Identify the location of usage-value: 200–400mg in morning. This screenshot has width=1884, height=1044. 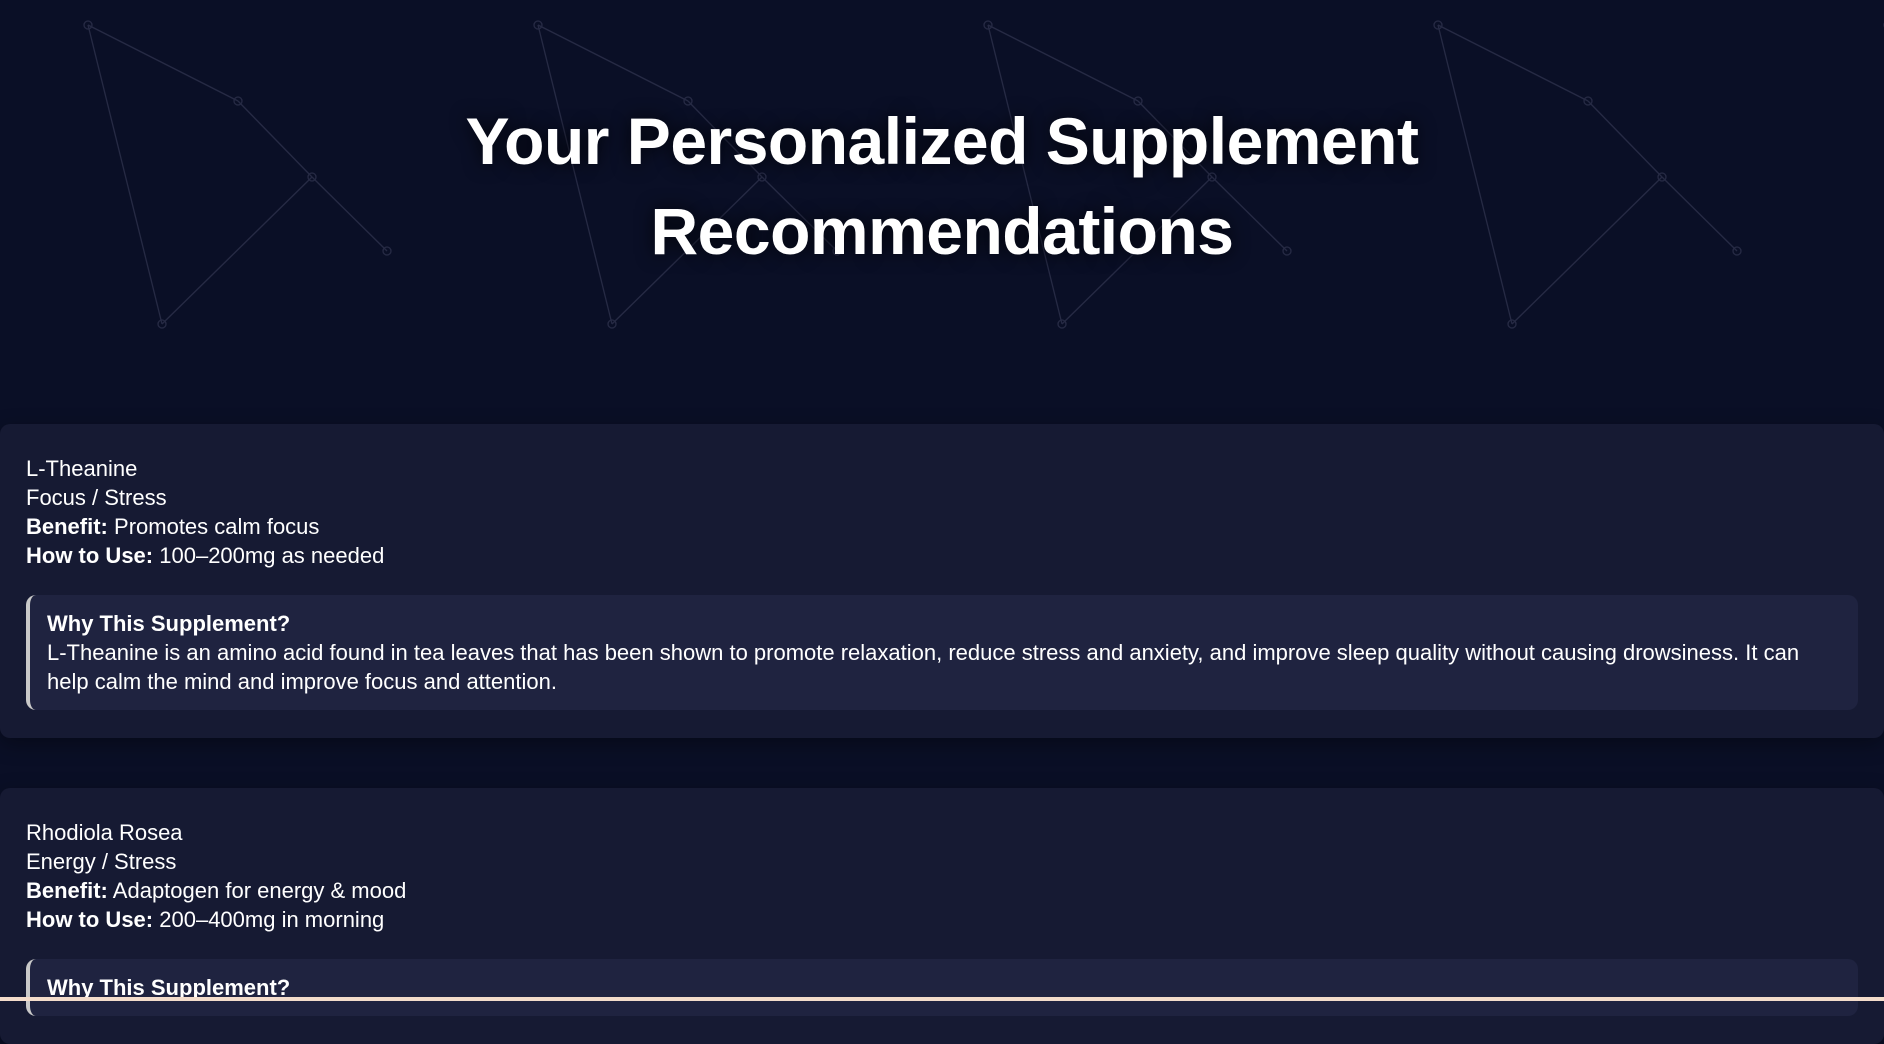
(272, 919).